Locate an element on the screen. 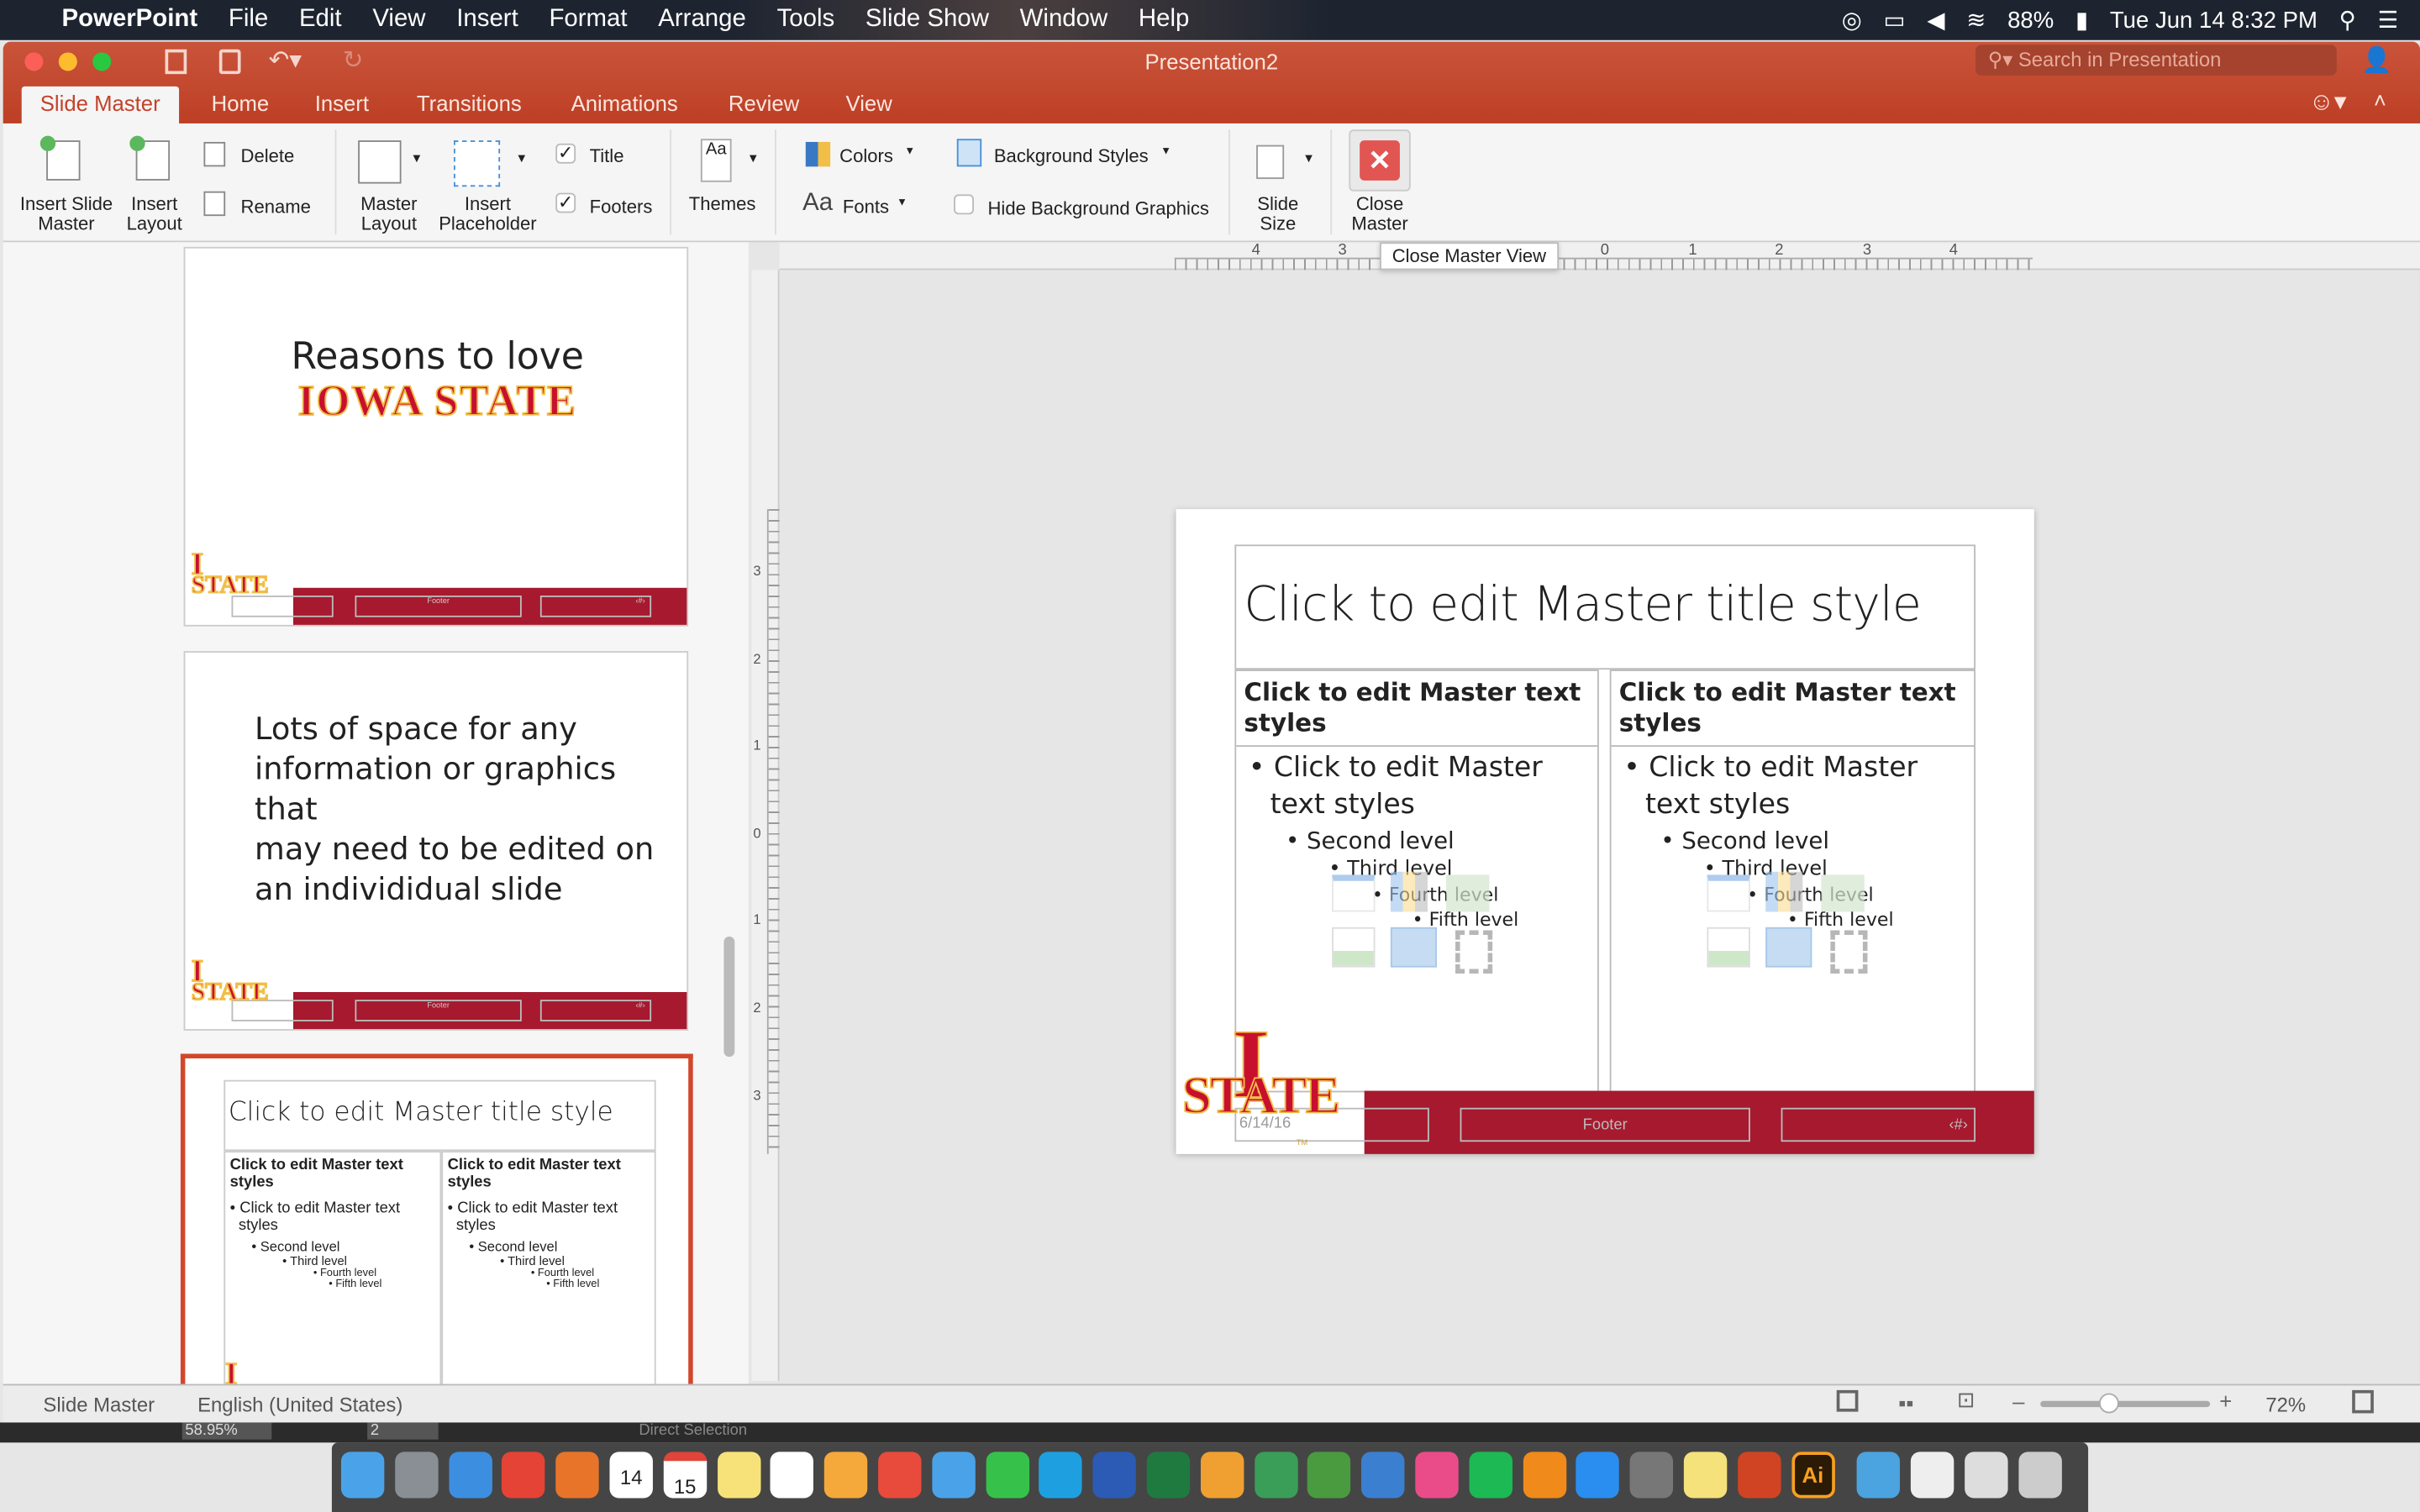  insert-slide-master-button: Insert Slide Master is located at coordinates (66, 185).